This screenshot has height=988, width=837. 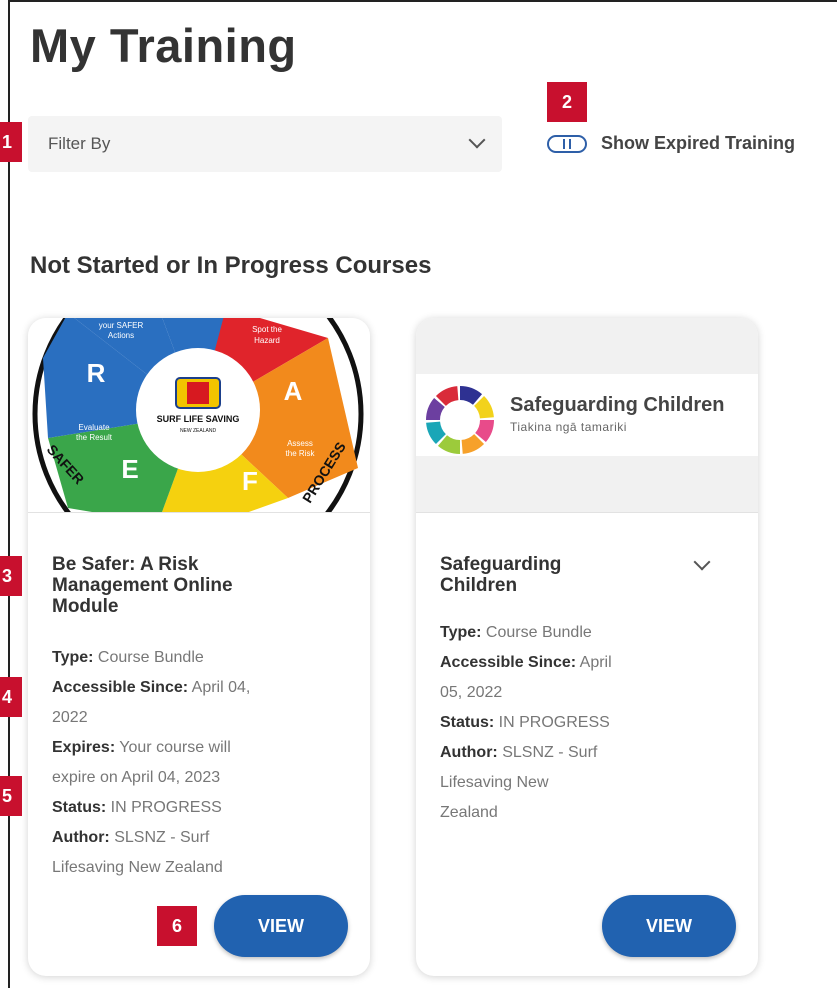 What do you see at coordinates (198, 419) in the screenshot?
I see `logo-text: SURF LIFE SAVING` at bounding box center [198, 419].